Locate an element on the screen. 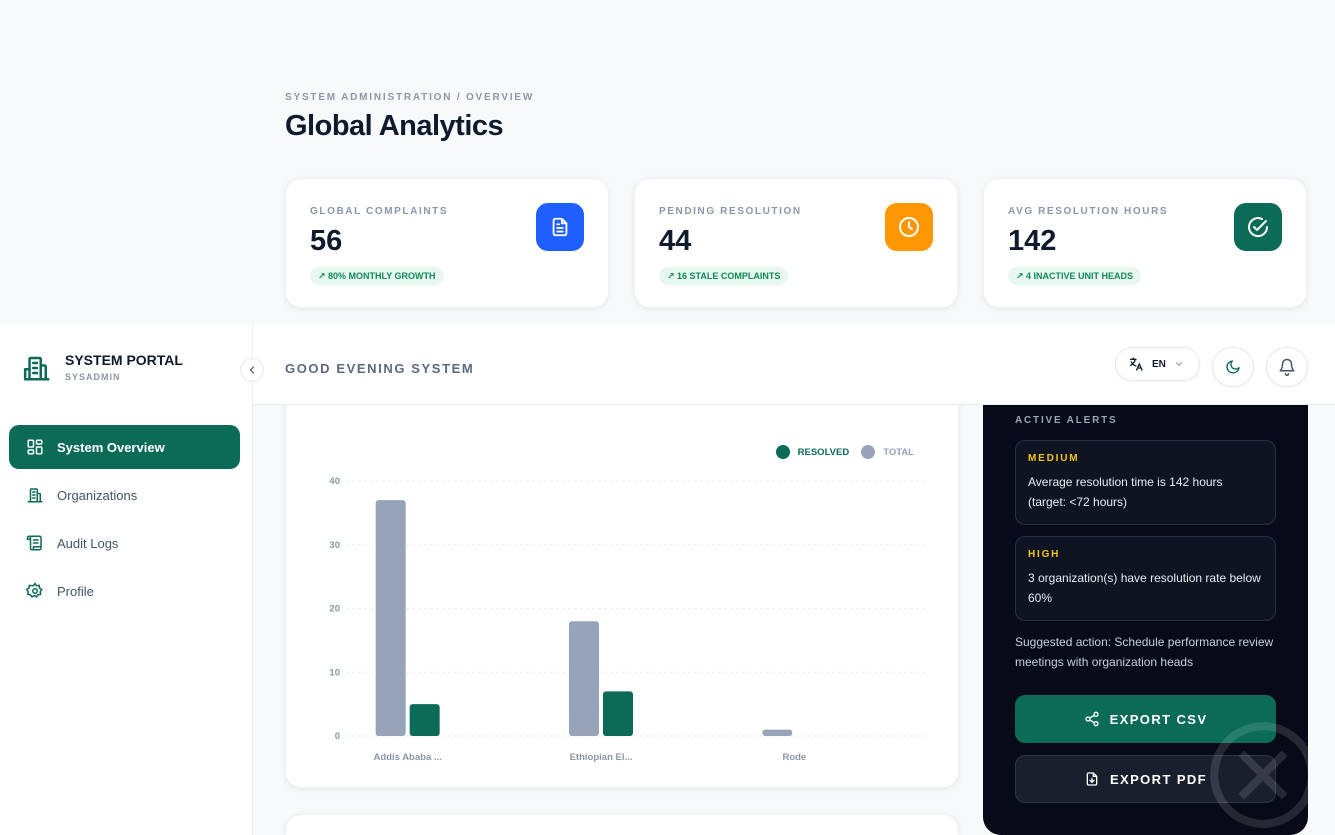  sidebar-item-label: Organizations is located at coordinates (97, 495).